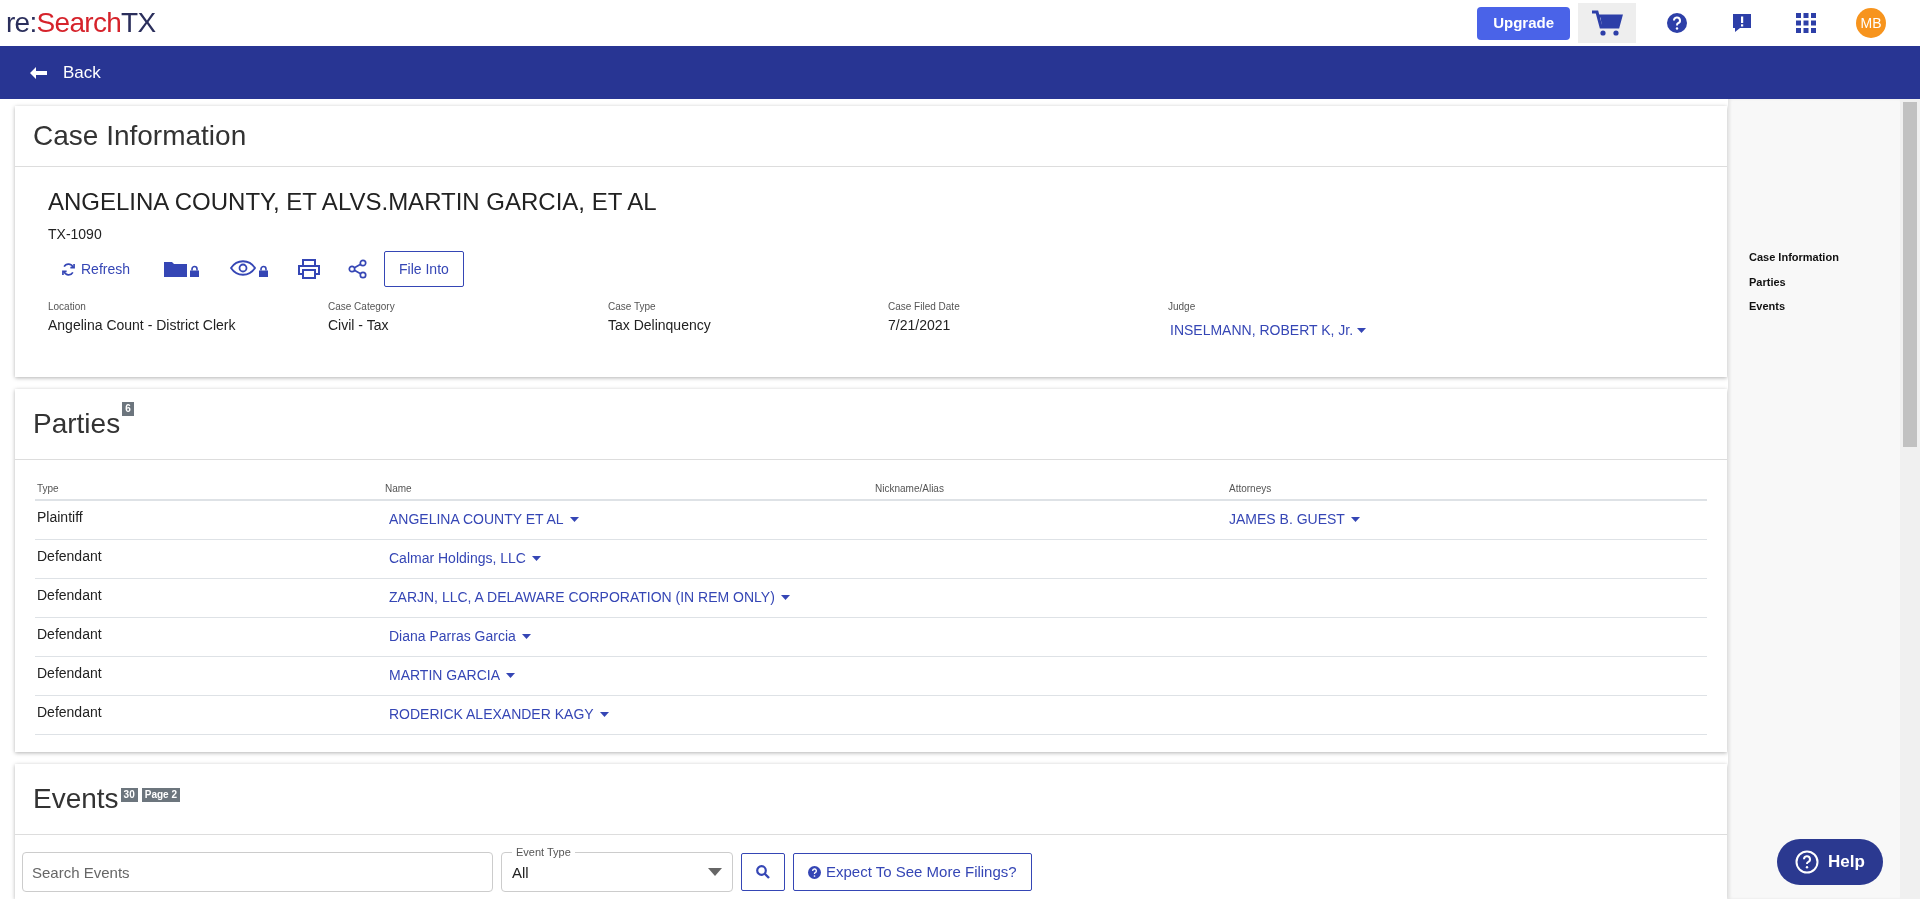 This screenshot has height=899, width=1920. Describe the element at coordinates (814, 872) in the screenshot. I see `question-icon` at that location.